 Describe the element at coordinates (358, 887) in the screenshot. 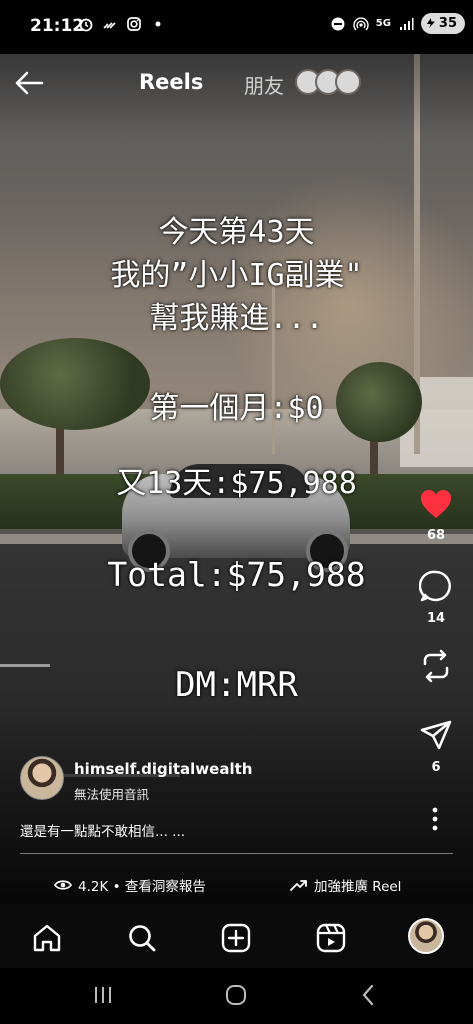

I see `boost-label: 加強推廣 Reel` at that location.